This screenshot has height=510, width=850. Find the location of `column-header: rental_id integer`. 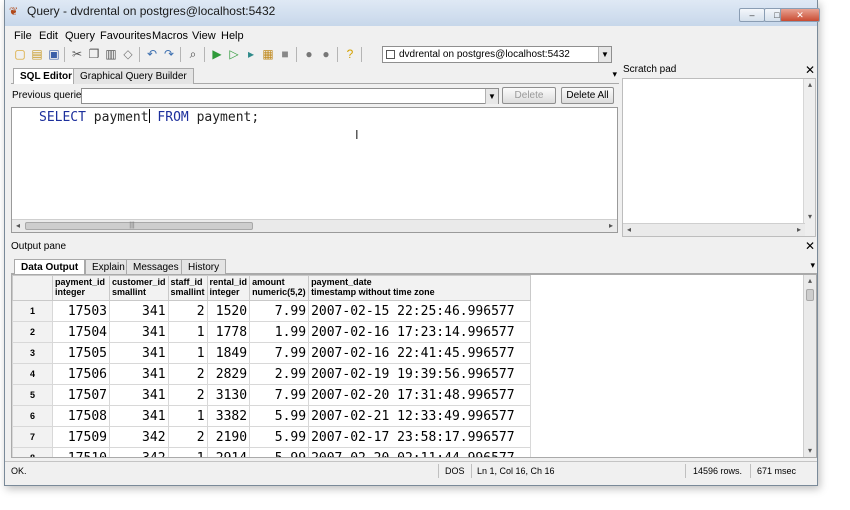

column-header: rental_id integer is located at coordinates (228, 288).